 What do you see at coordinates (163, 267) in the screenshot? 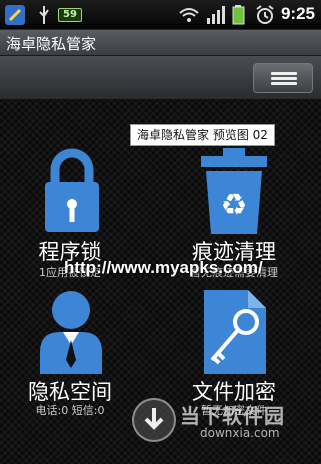
I see `watermark-url: http://www.myapks.com/` at bounding box center [163, 267].